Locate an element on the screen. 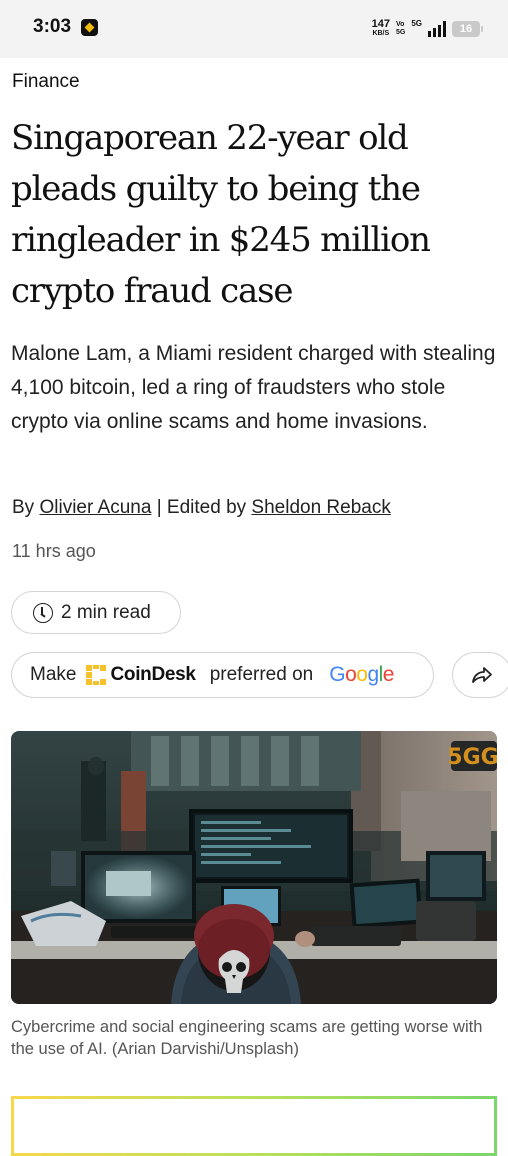 The image size is (508, 1156). coindesk-wordmark: CoinDesk is located at coordinates (153, 674).